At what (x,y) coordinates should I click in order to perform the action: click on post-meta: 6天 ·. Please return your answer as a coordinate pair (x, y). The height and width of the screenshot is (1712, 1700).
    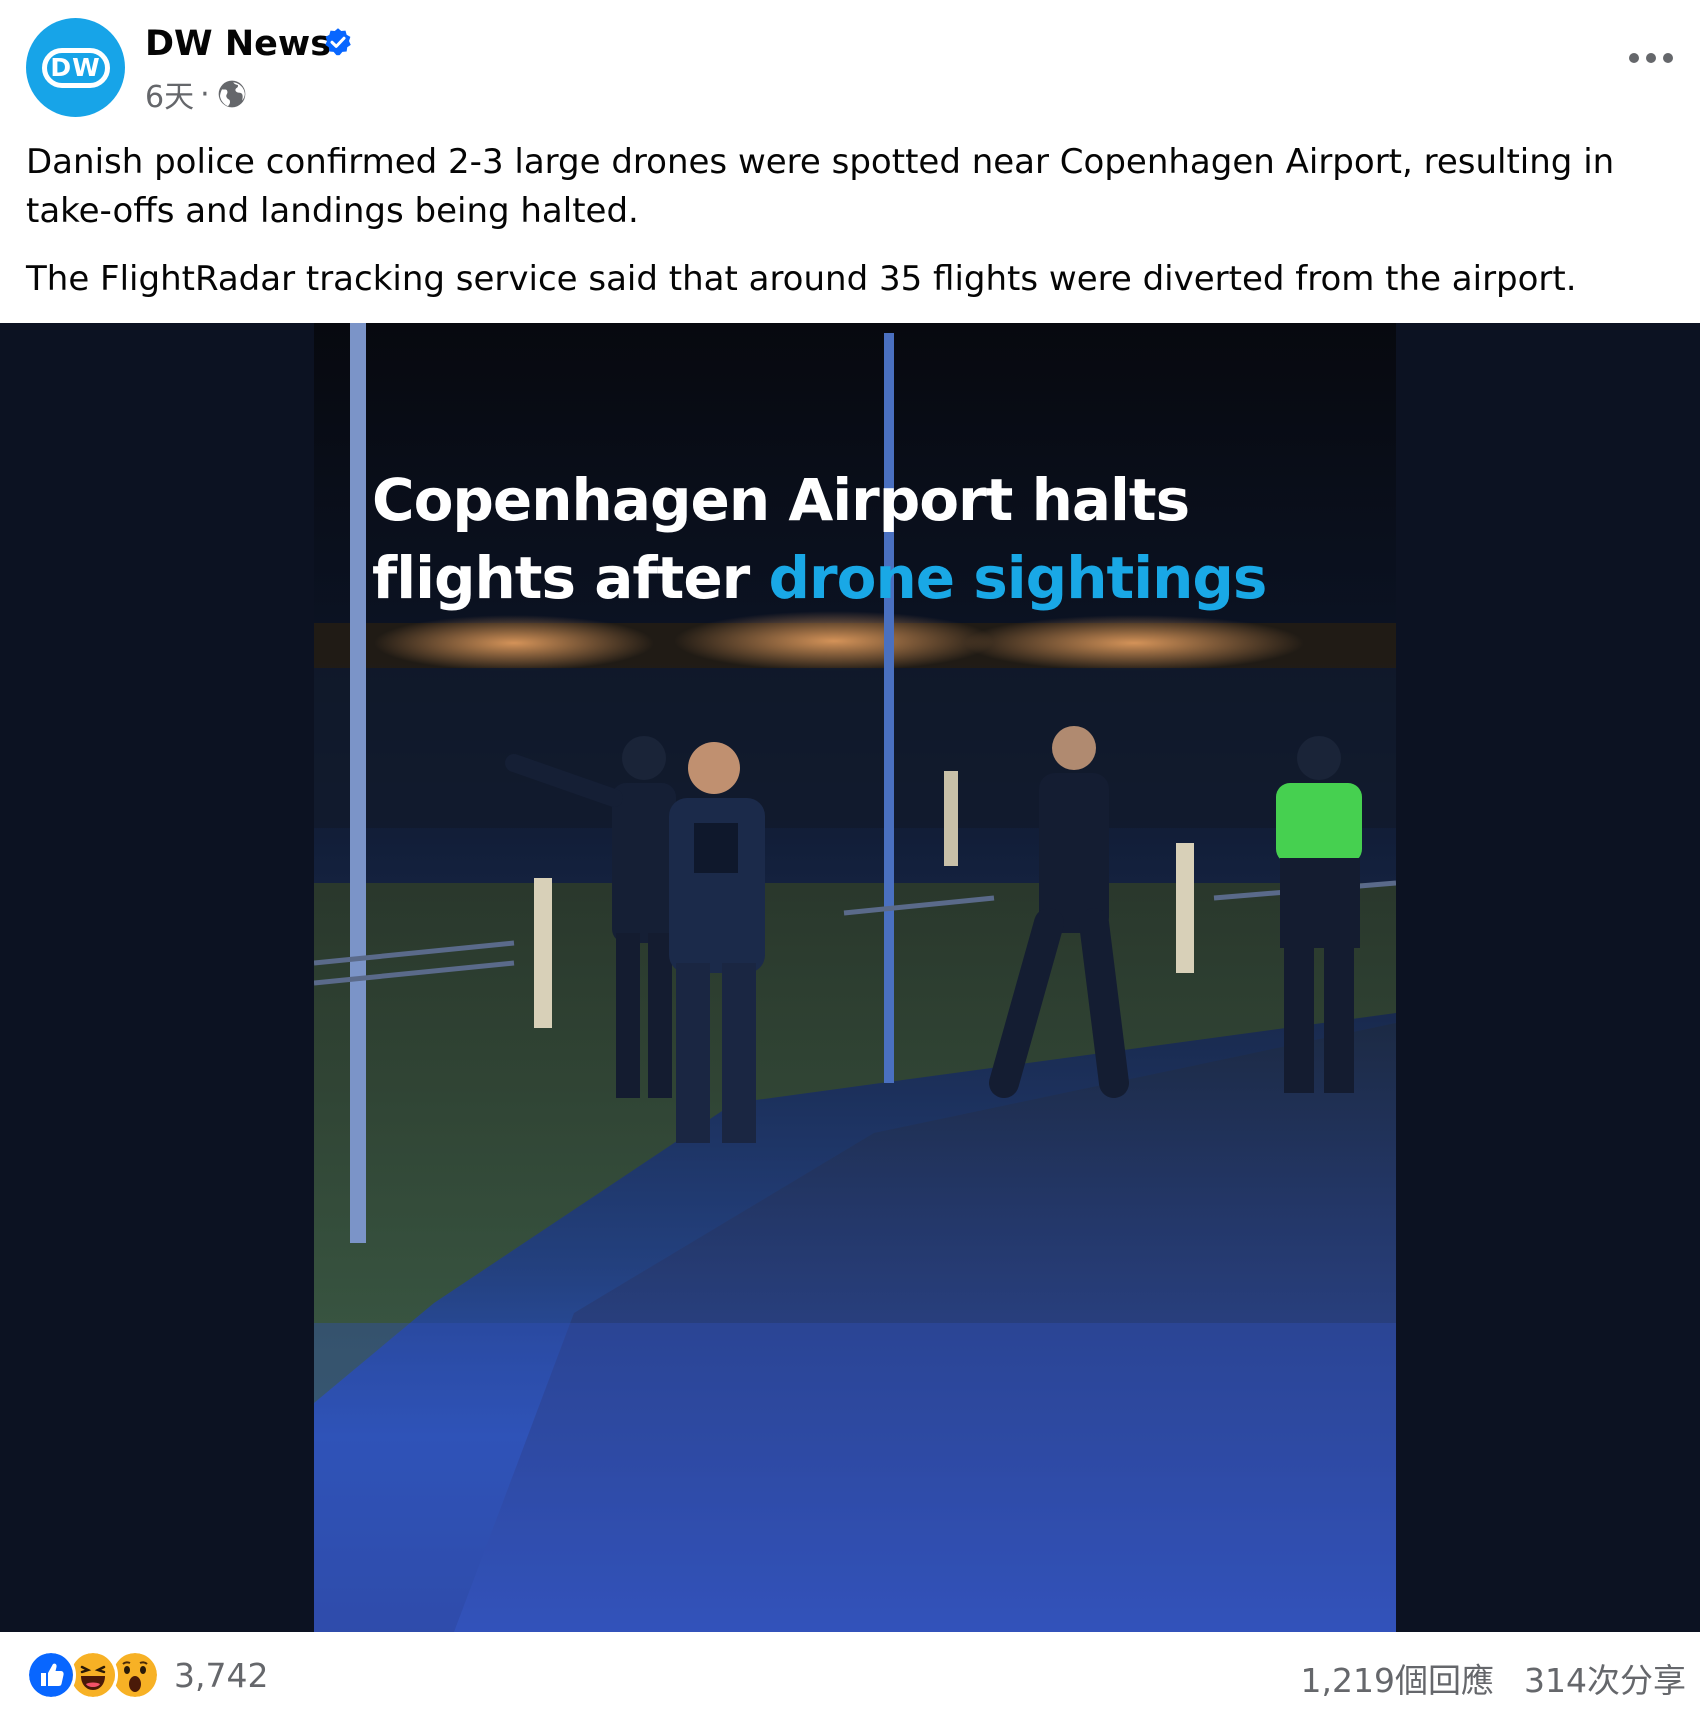
    Looking at the image, I should click on (196, 94).